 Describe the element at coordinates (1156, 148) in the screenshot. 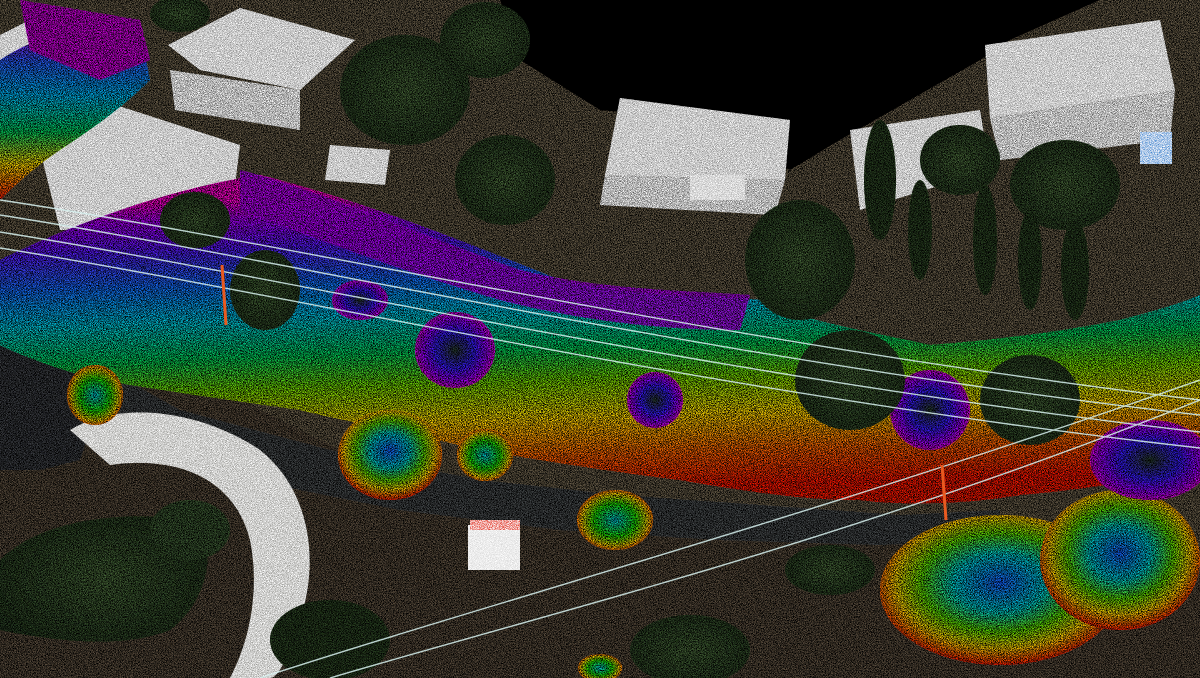

I see `blue-tarp` at that location.